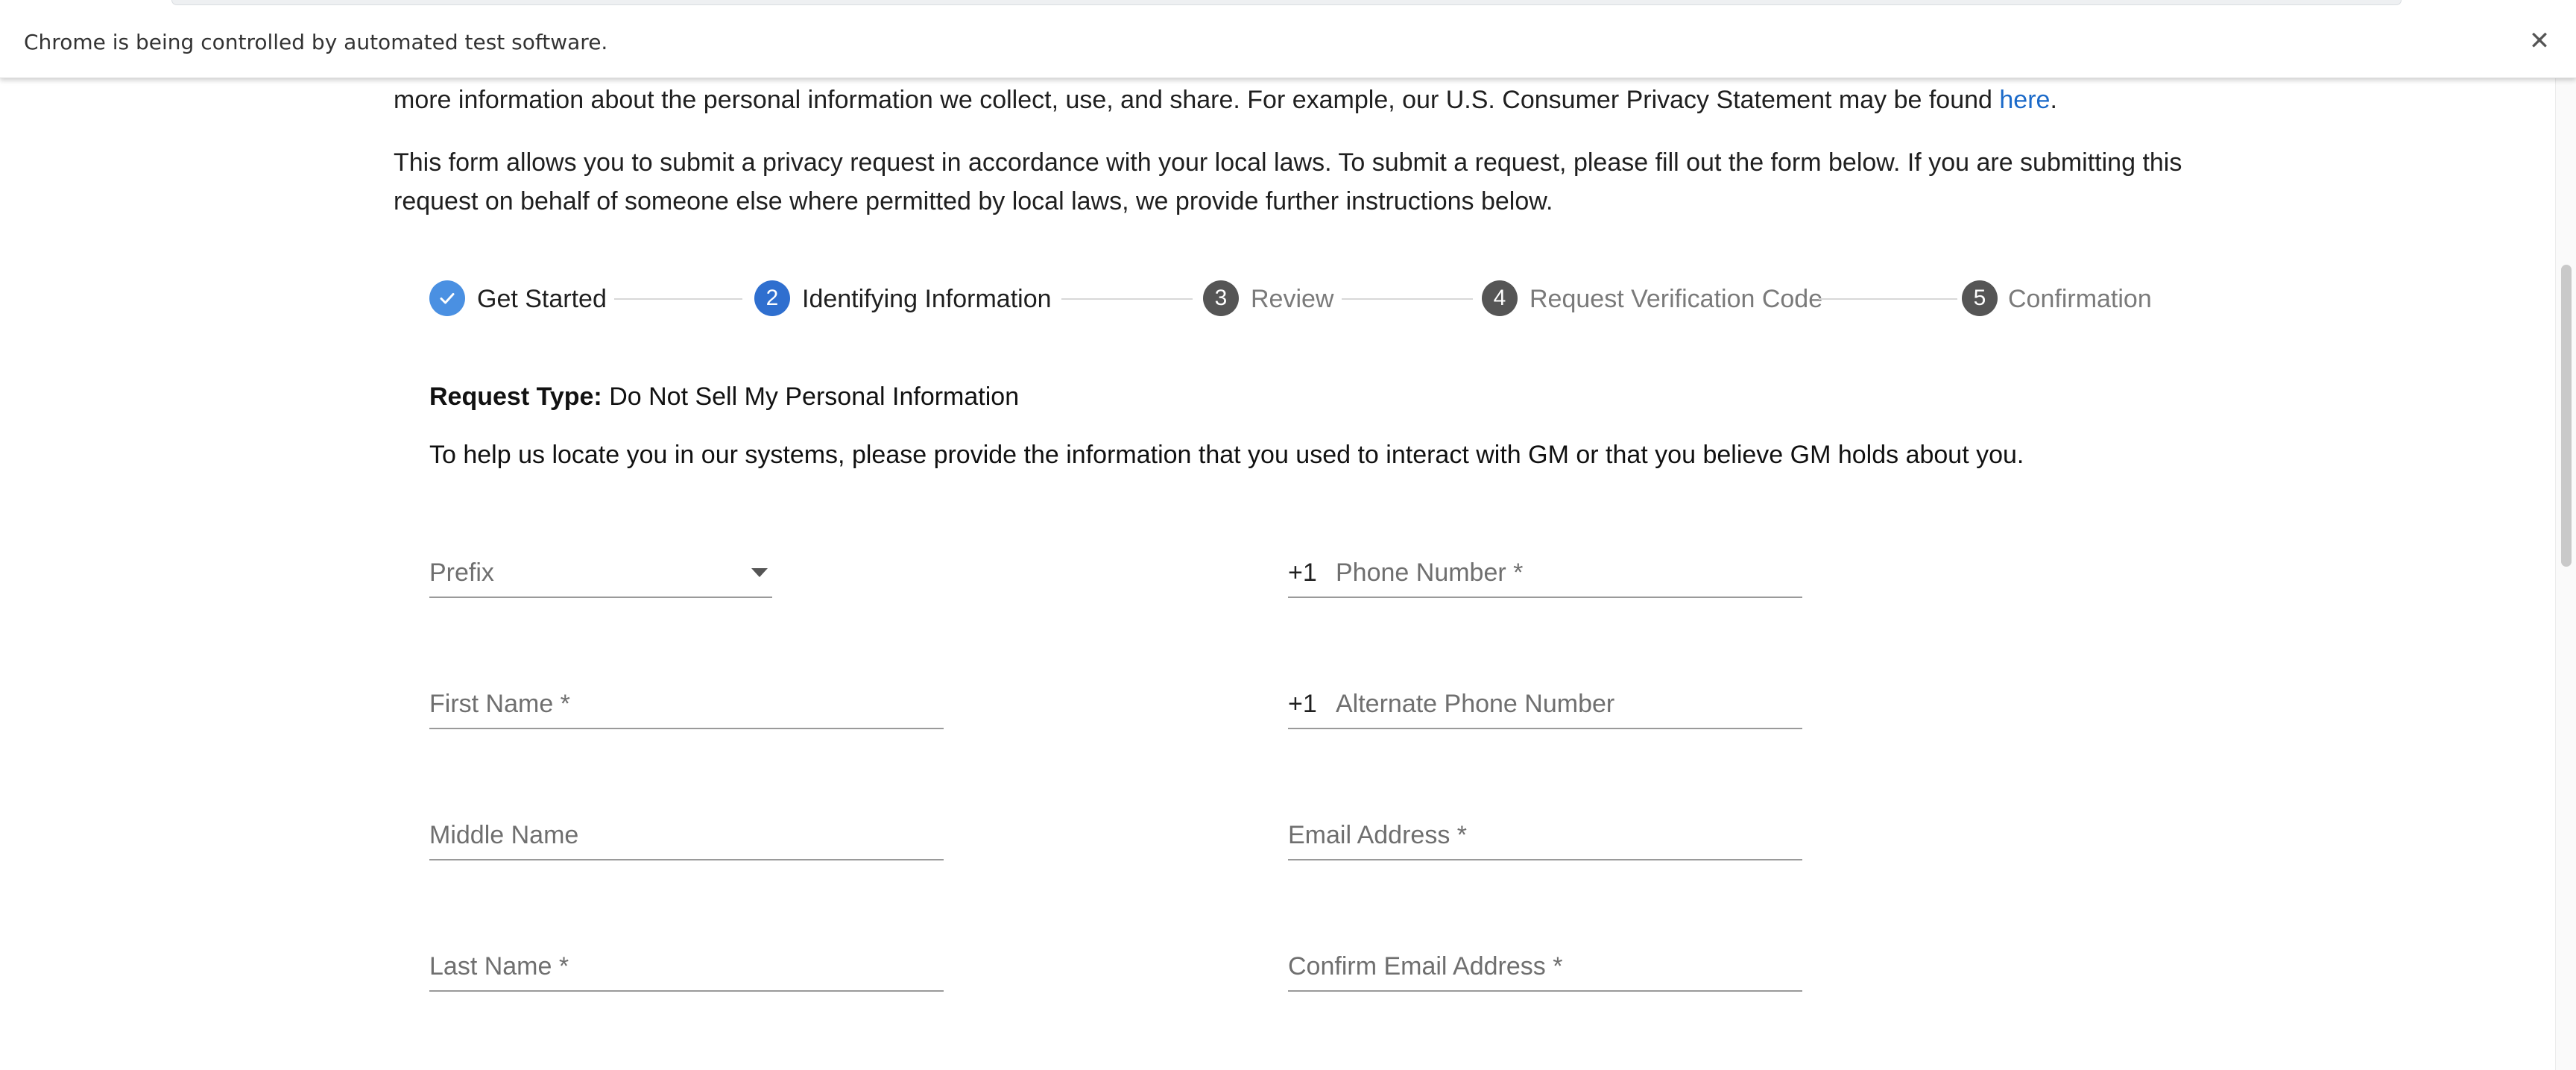 This screenshot has width=2576, height=1070. Describe the element at coordinates (499, 966) in the screenshot. I see `last-name-placeholder: Last Name *` at that location.